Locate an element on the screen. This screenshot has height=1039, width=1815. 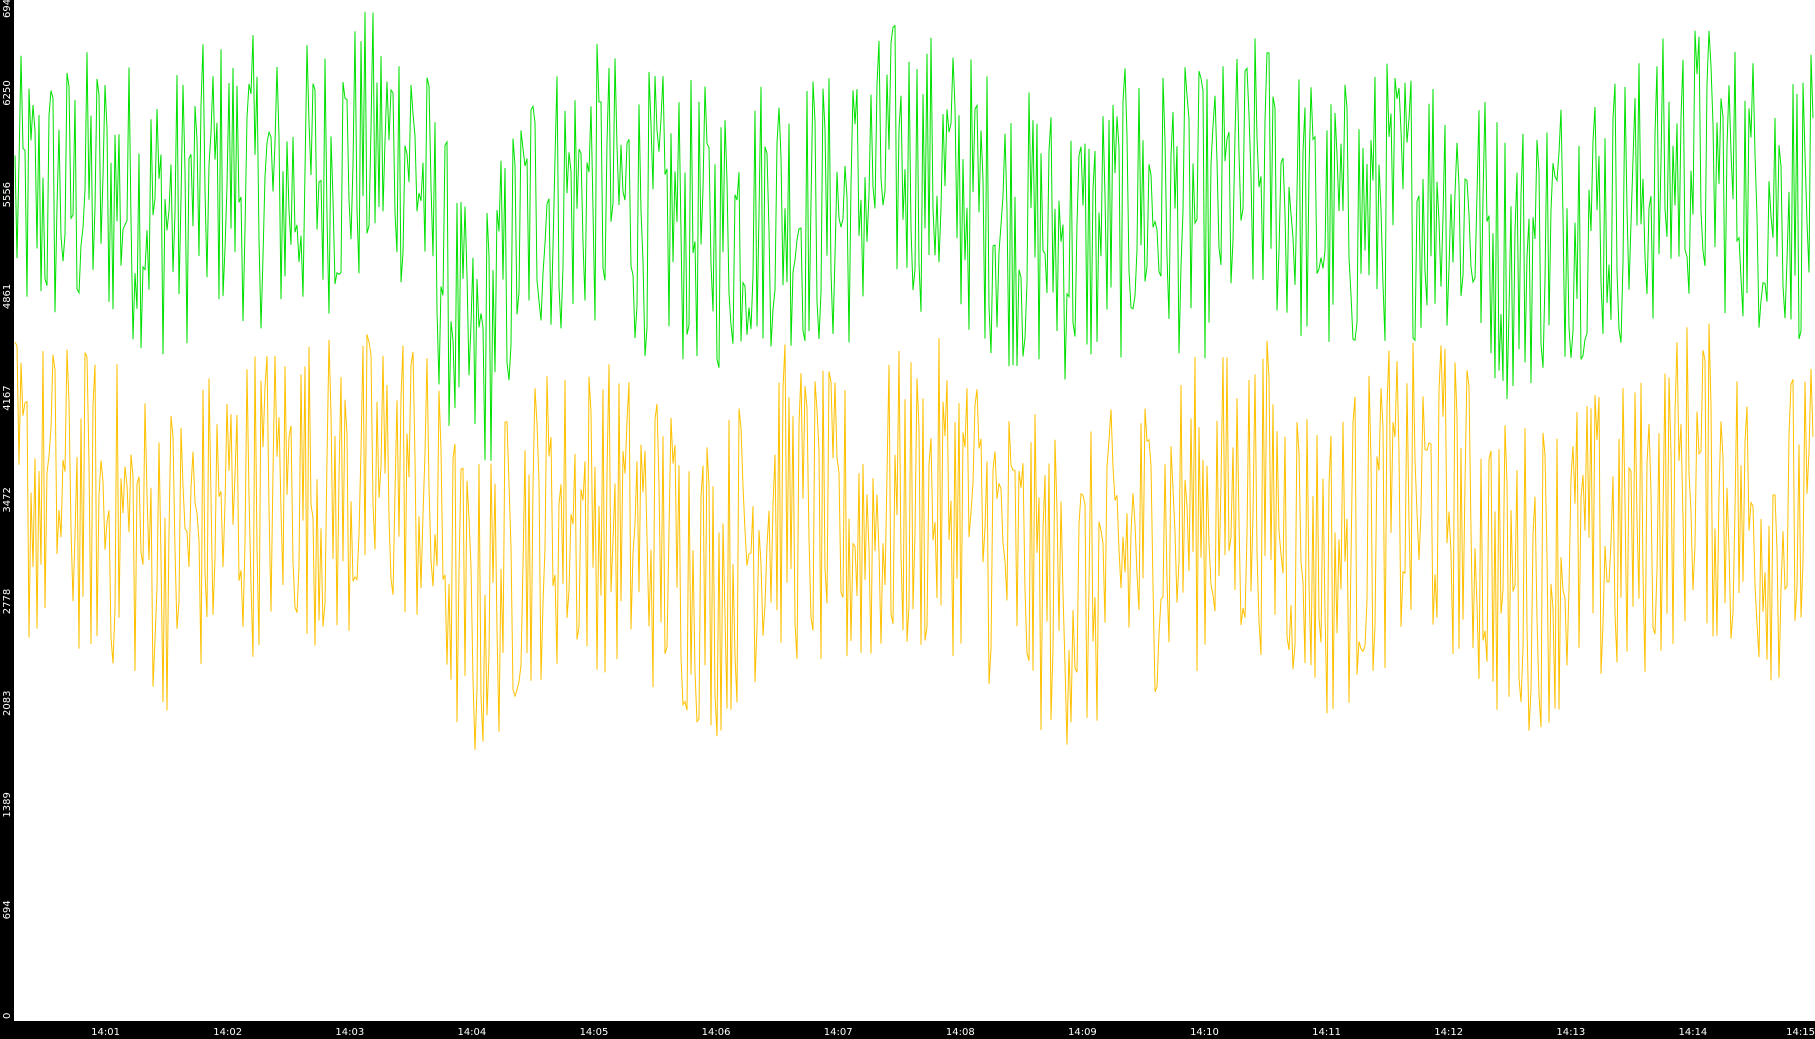
x-tick-label: 14:10 is located at coordinates (1204, 1032).